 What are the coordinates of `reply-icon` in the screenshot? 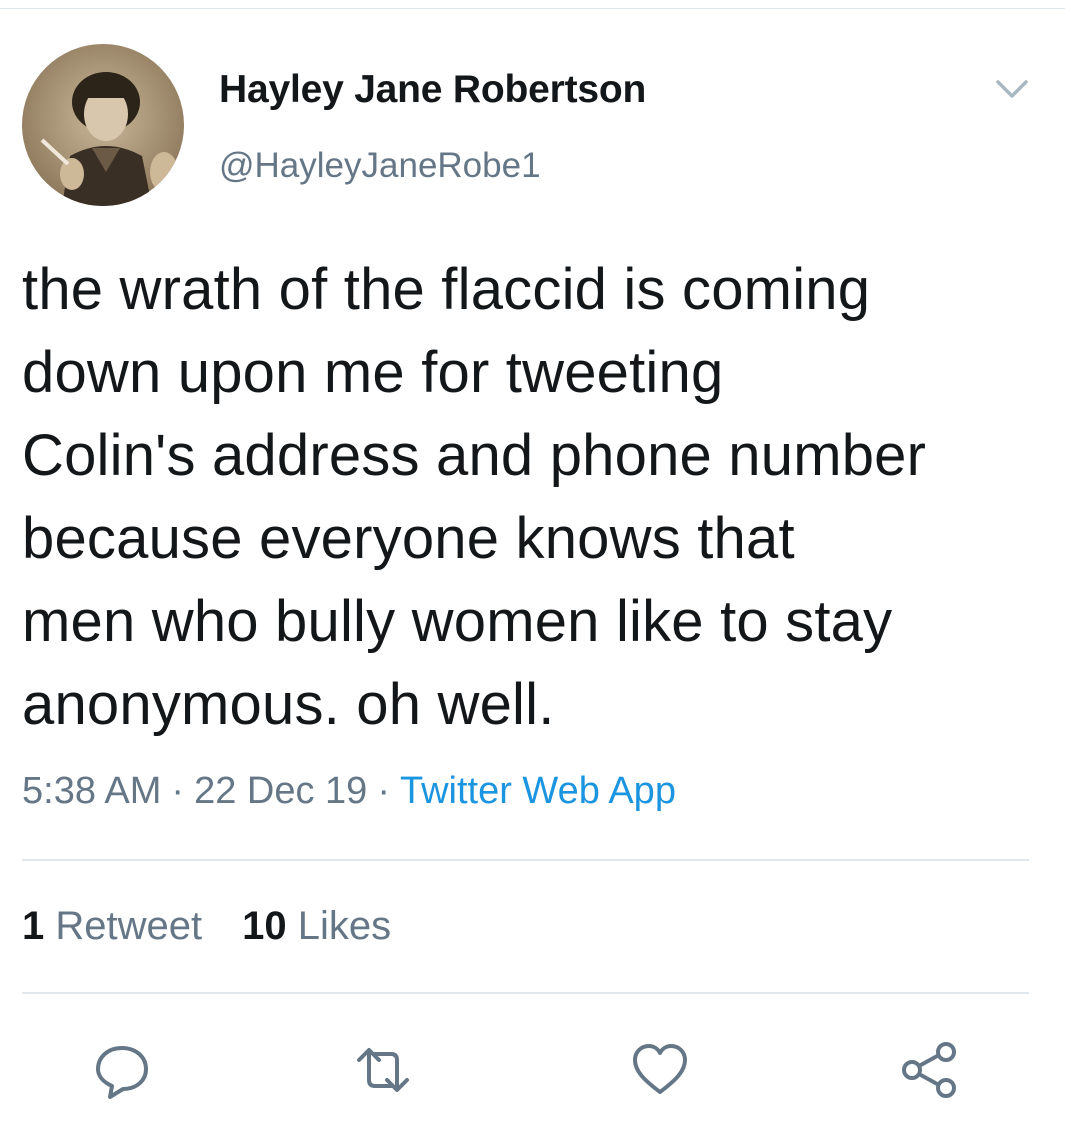 It's located at (122, 1070).